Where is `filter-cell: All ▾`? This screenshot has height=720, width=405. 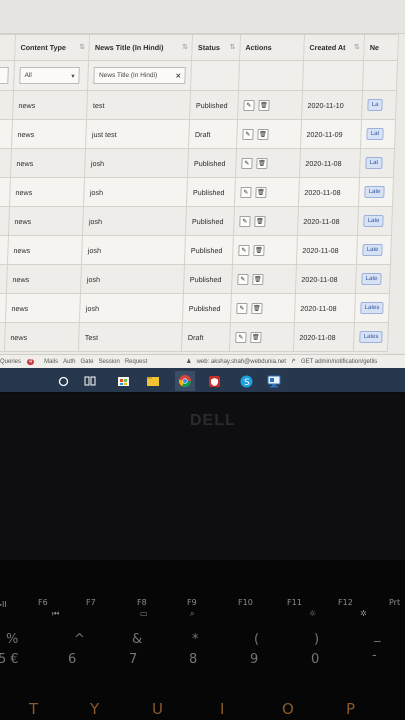
filter-cell: All ▾ is located at coordinates (51, 75).